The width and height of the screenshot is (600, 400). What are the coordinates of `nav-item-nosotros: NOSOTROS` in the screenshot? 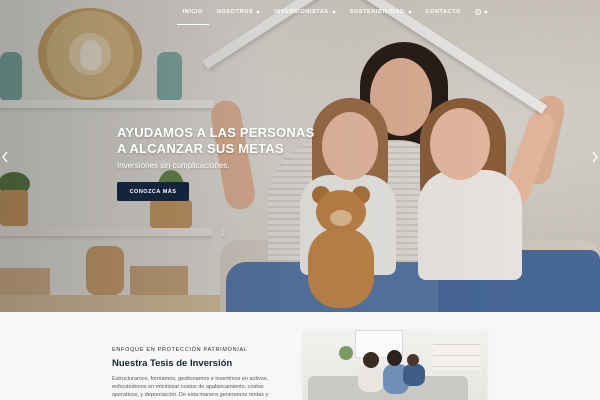 It's located at (238, 12).